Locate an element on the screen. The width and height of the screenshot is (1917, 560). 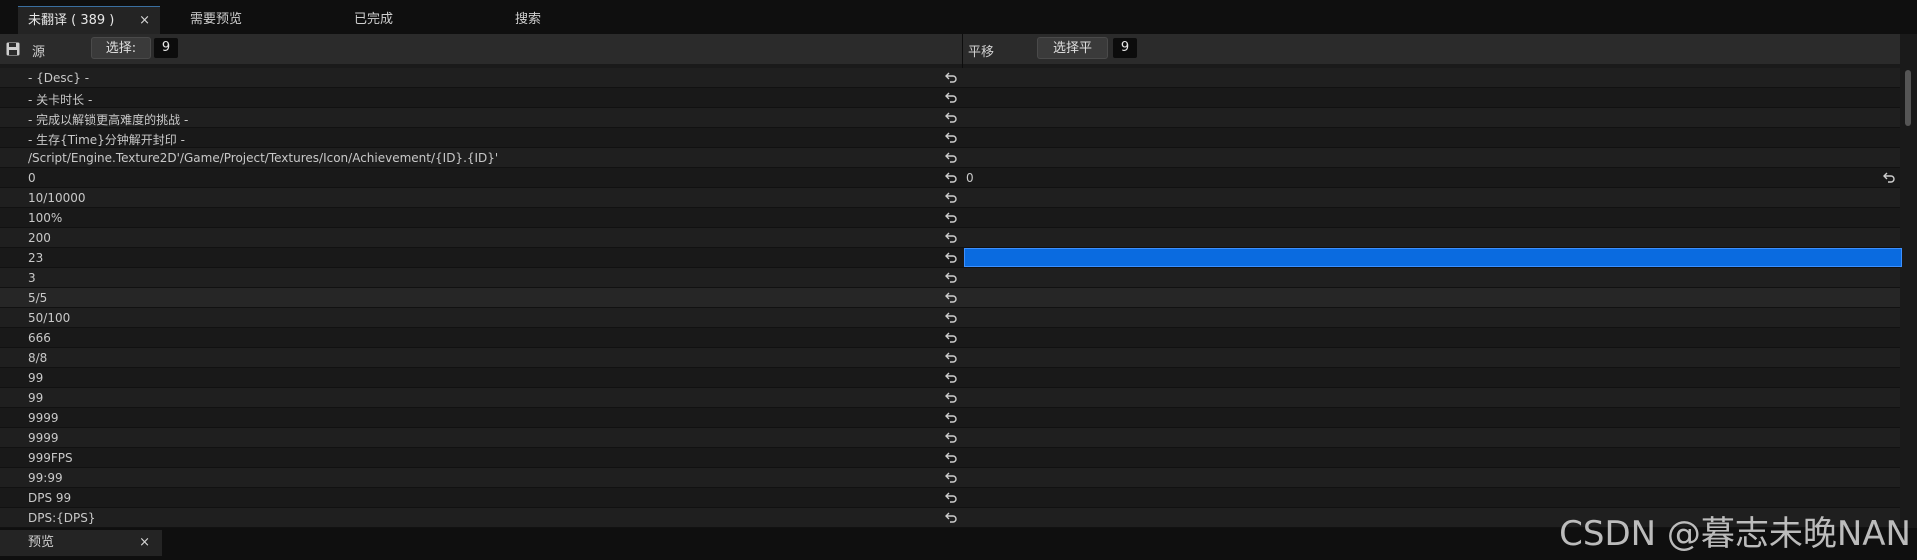
table-row: 5/5 is located at coordinates (950, 298).